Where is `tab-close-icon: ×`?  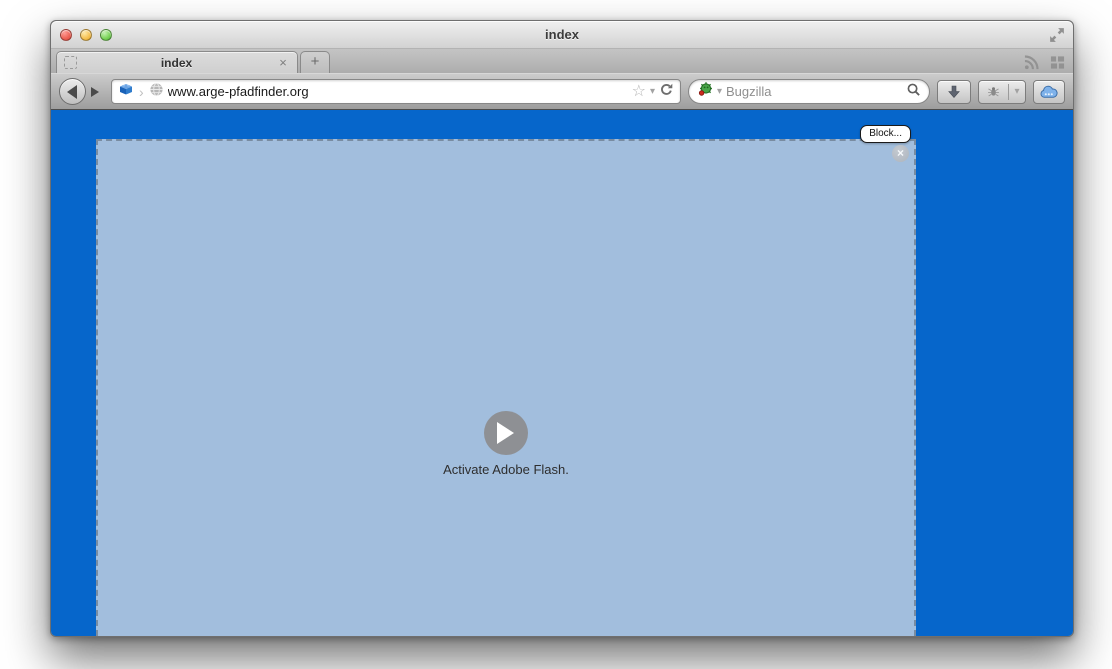 tab-close-icon: × is located at coordinates (283, 62).